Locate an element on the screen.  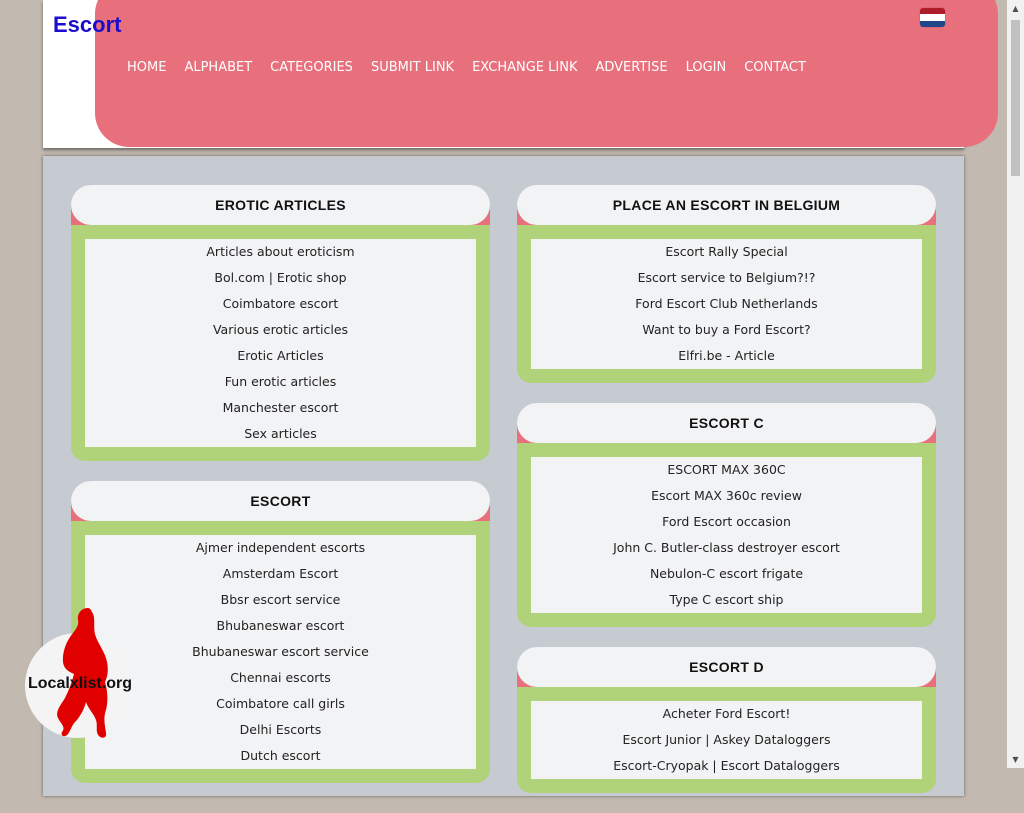
scrollbar-thumb is located at coordinates (1015, 98).